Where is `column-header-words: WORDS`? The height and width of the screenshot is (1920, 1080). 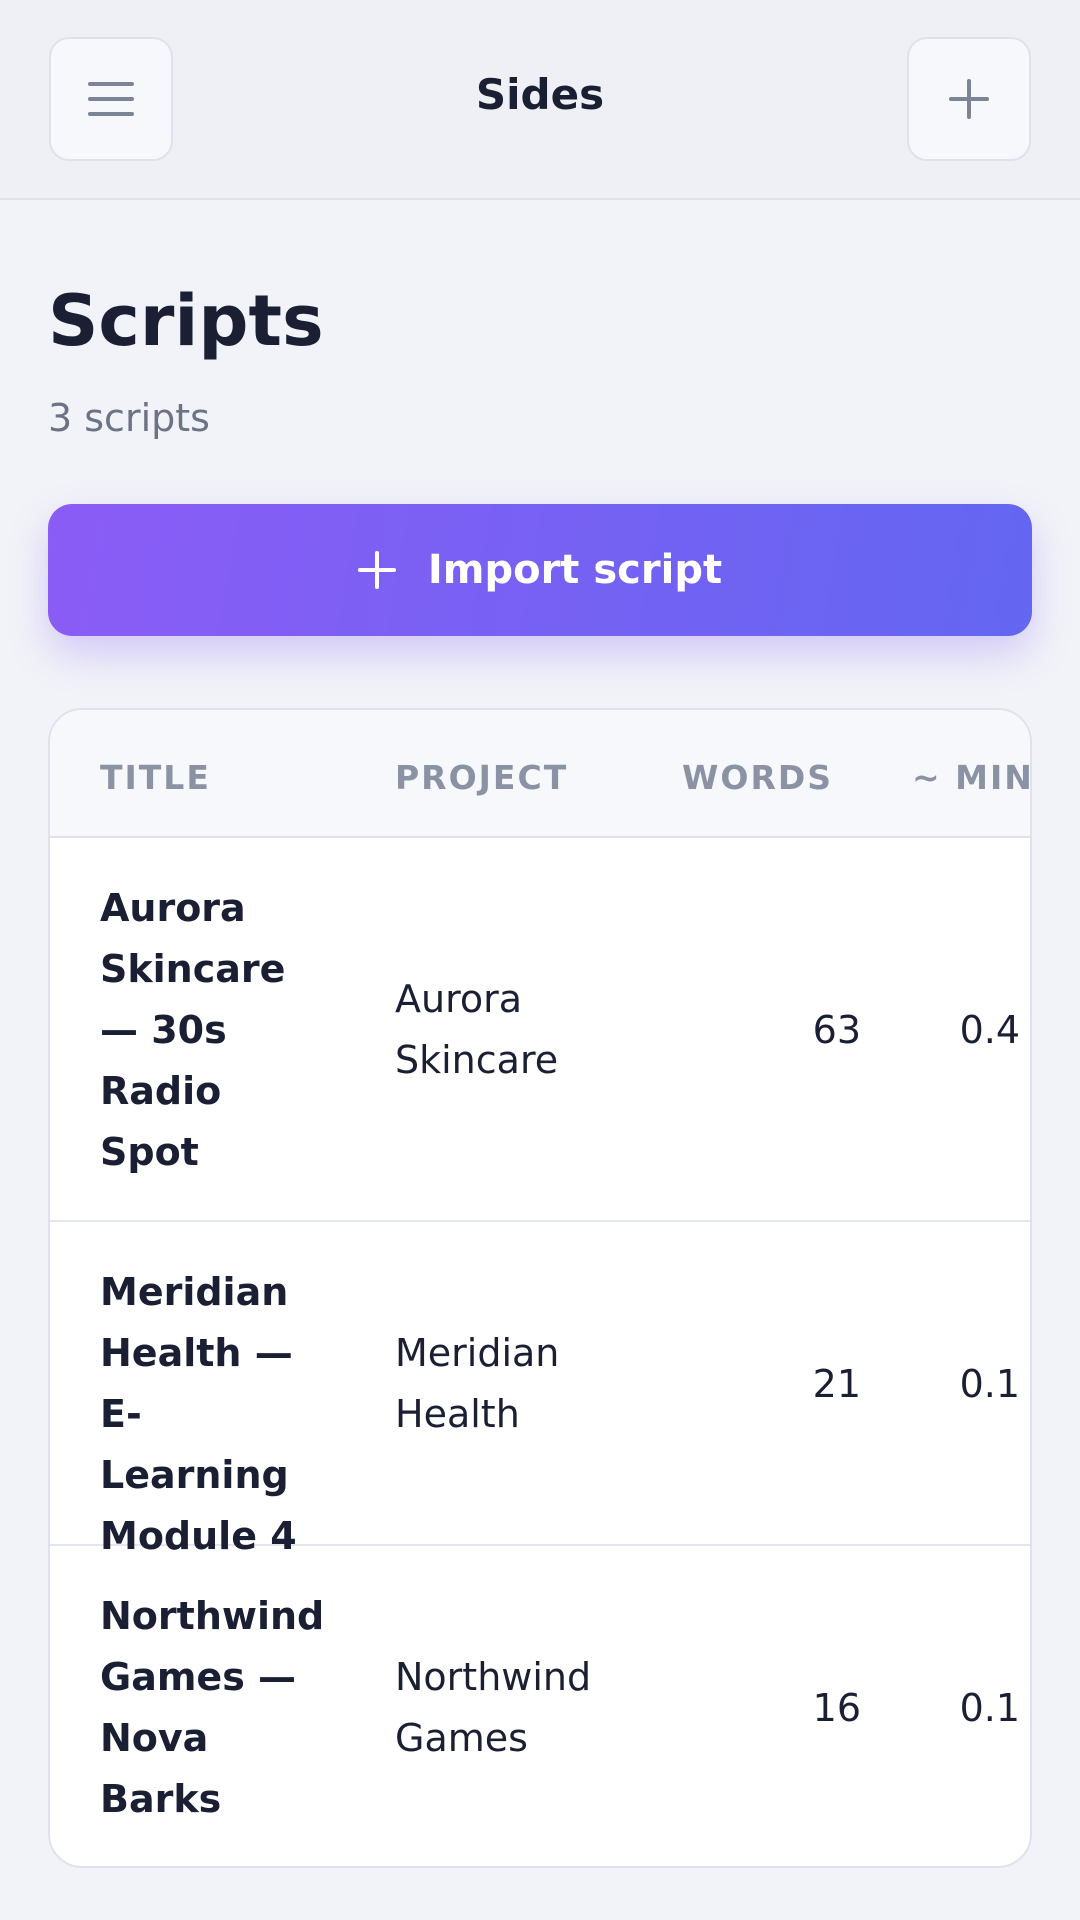 column-header-words: WORDS is located at coordinates (757, 777).